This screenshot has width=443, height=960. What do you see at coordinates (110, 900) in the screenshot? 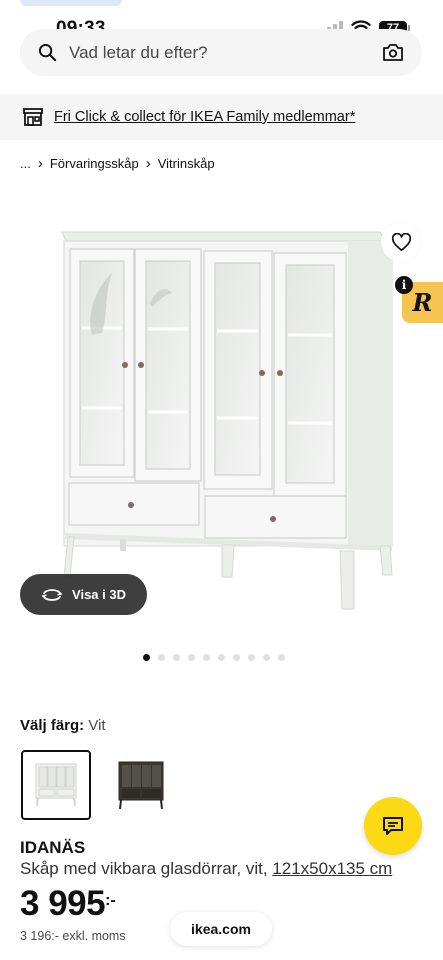
I see `price-suffix: :-` at bounding box center [110, 900].